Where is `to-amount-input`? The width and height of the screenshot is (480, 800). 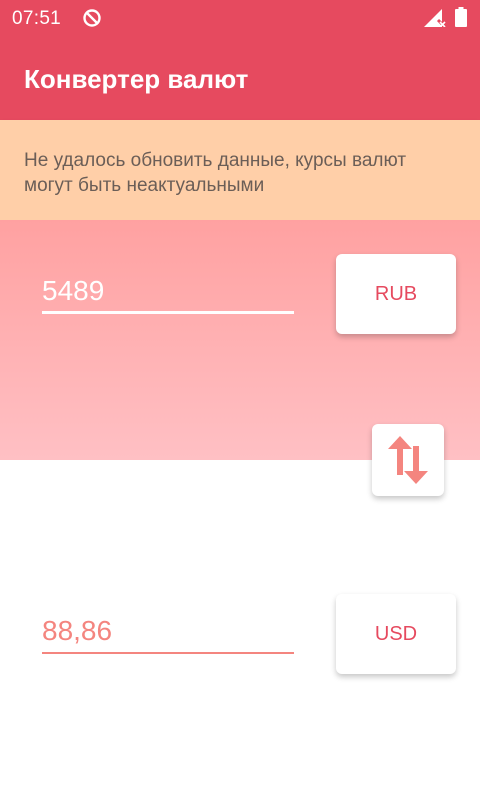 to-amount-input is located at coordinates (168, 632).